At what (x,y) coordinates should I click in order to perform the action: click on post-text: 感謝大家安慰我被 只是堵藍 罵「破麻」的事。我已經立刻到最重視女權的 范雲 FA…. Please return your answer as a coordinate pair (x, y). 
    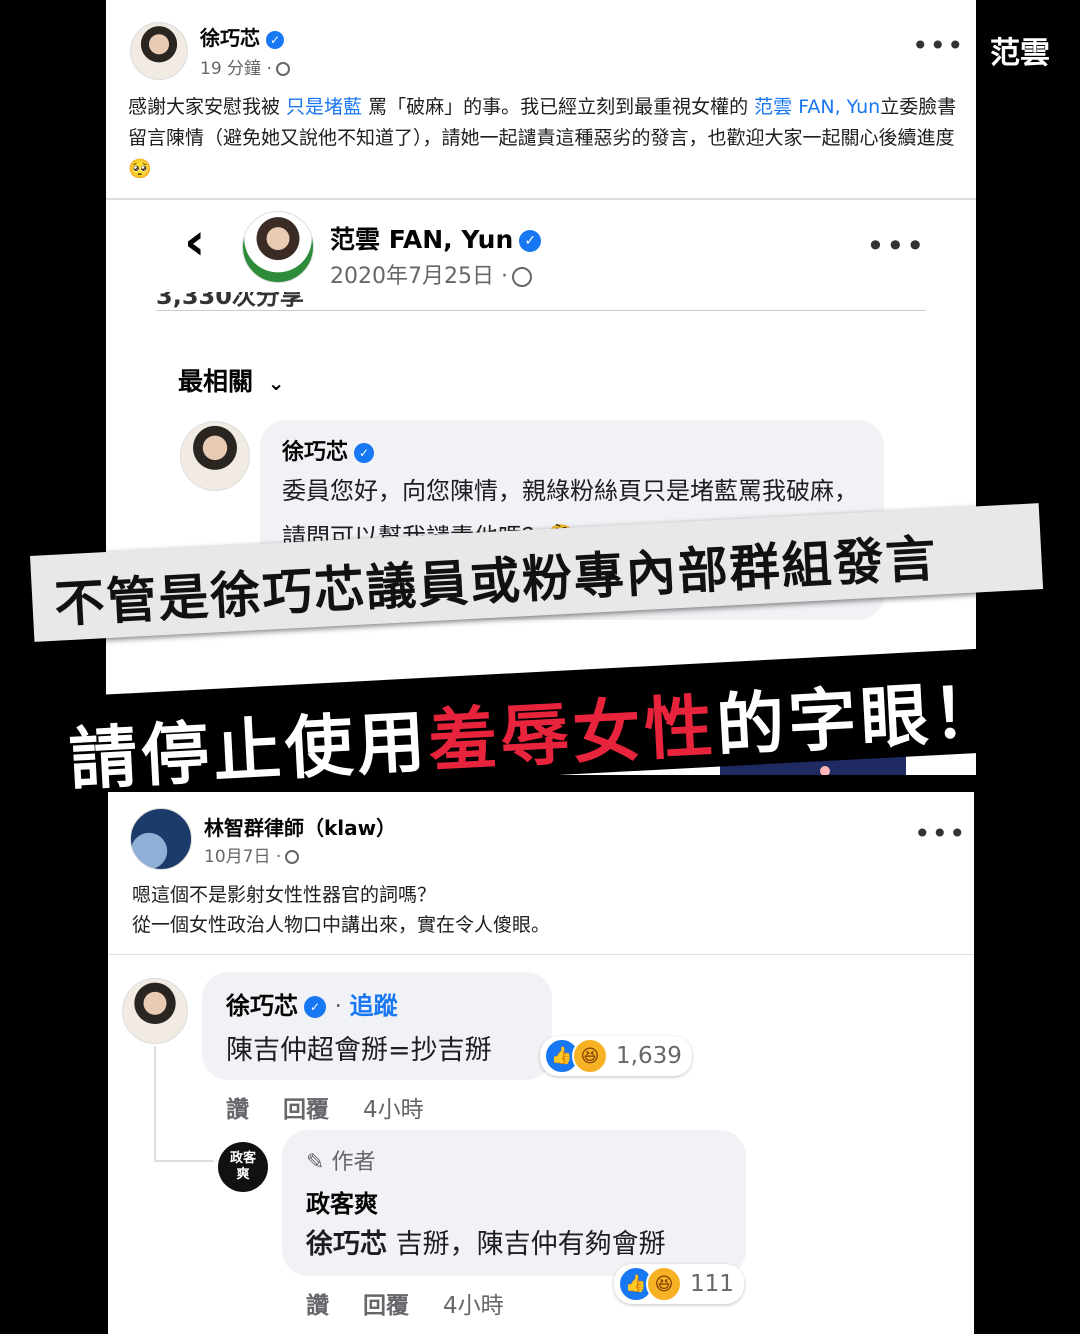
    Looking at the image, I should click on (542, 138).